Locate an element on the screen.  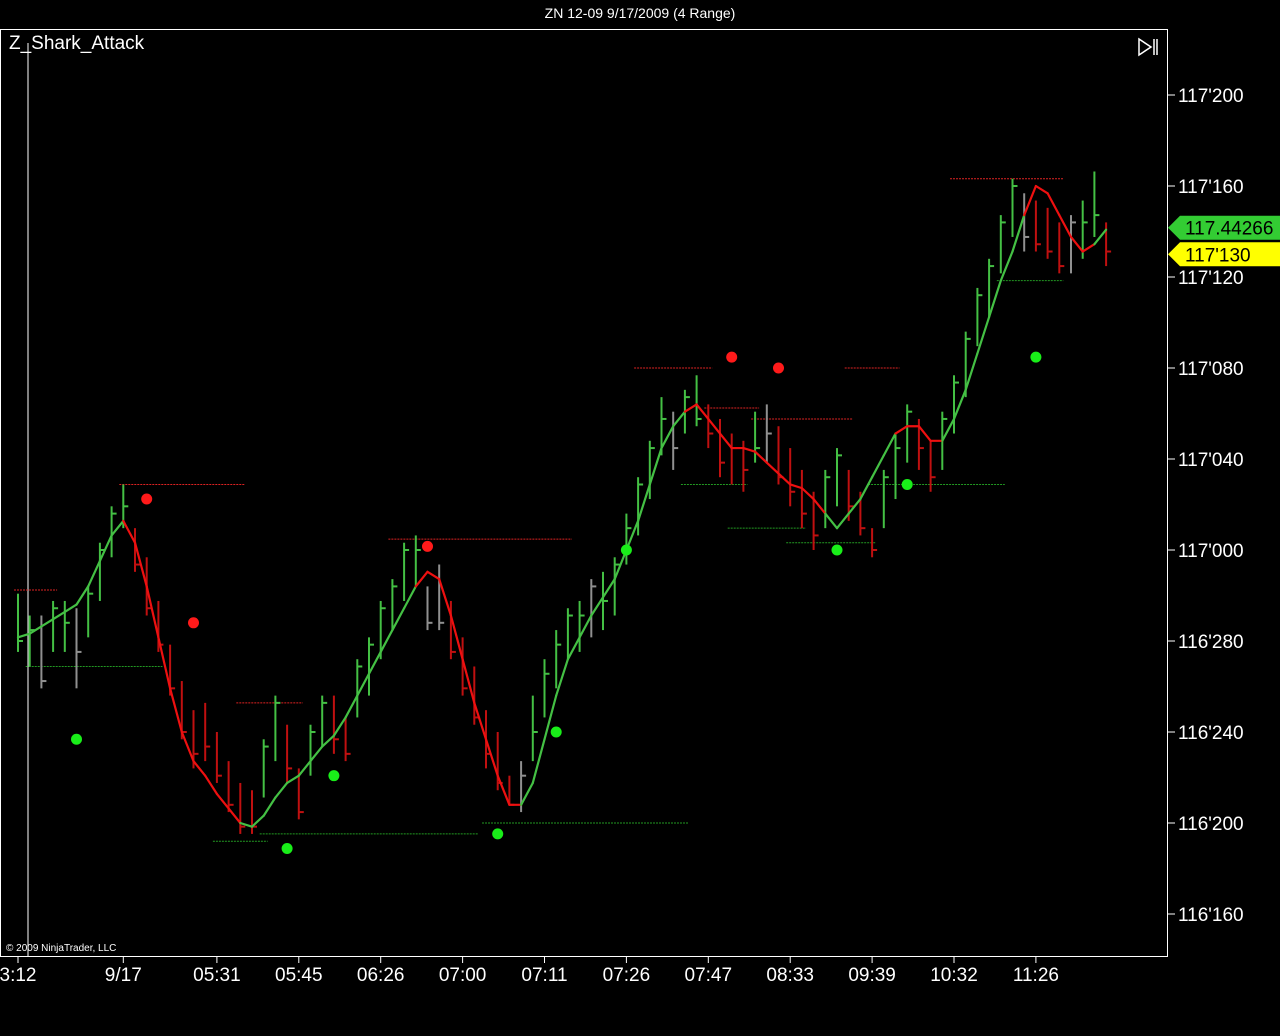
y-tick-label: 117'160 is located at coordinates (1211, 187).